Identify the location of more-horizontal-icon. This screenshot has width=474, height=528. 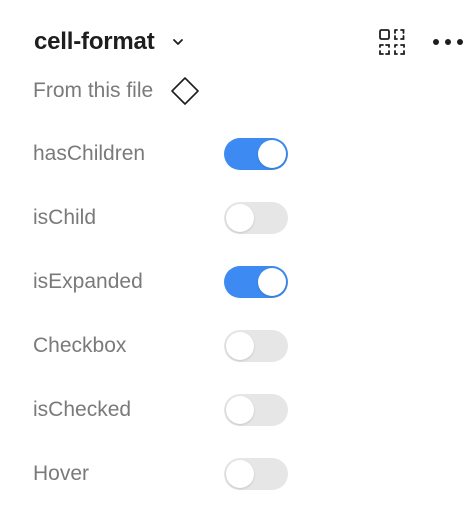
(448, 42).